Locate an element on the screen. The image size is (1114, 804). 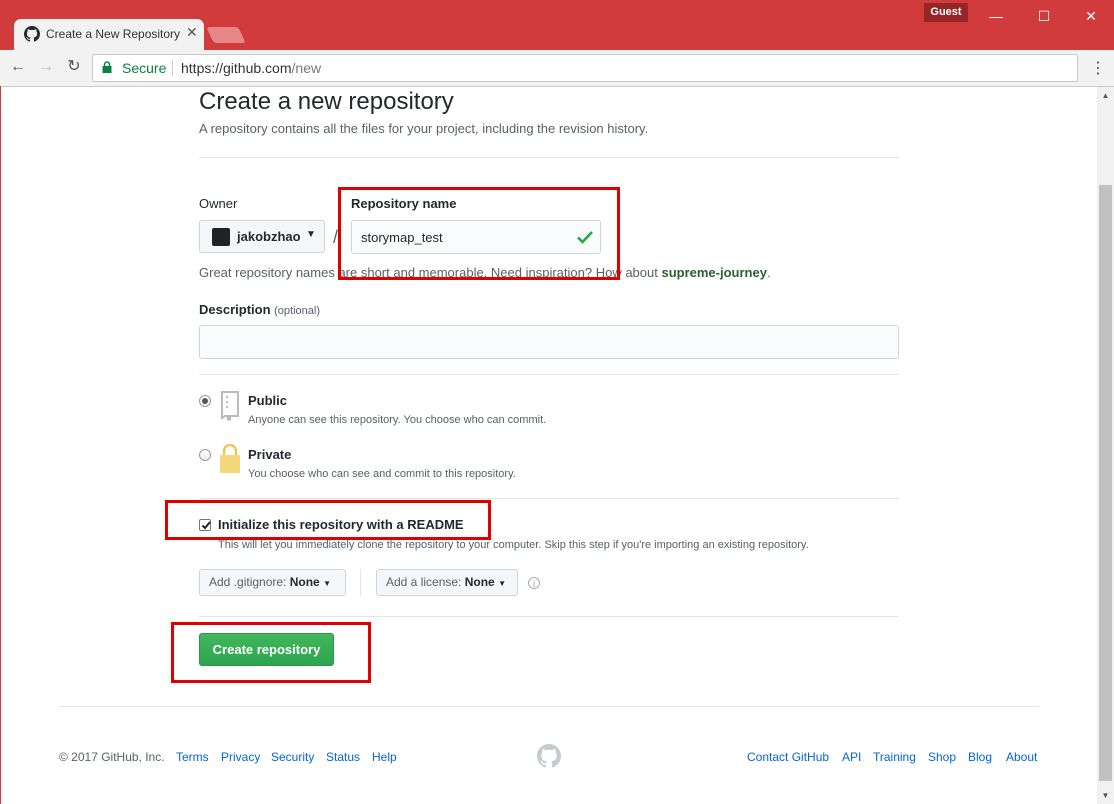
guest-profile-badge: Guest is located at coordinates (946, 12).